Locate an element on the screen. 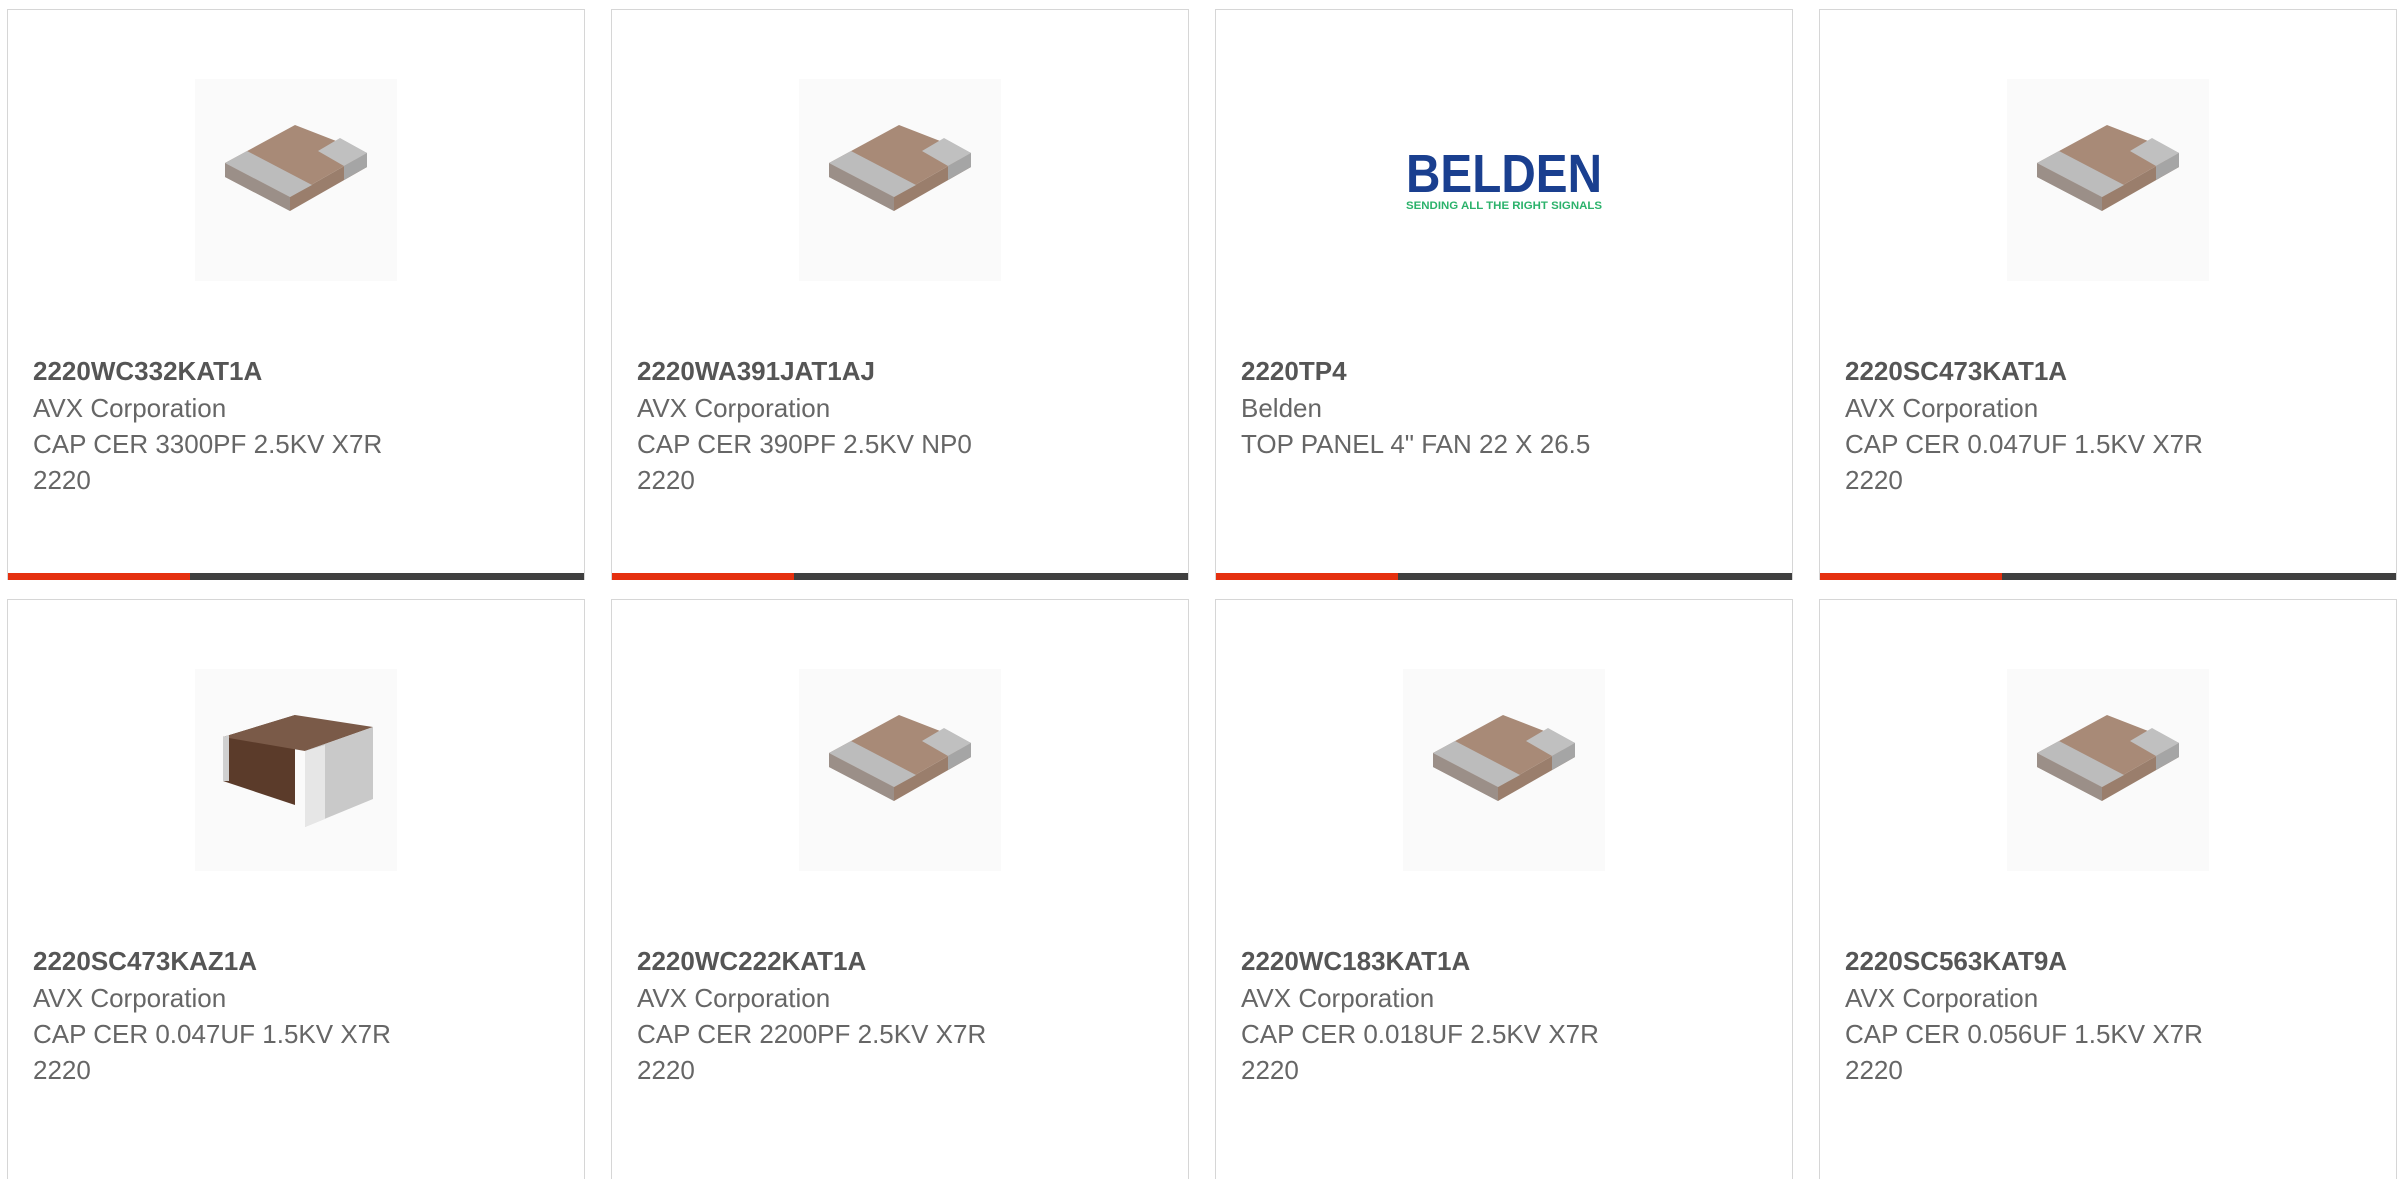 This screenshot has width=2400, height=1179. description: TOP PANEL 4" FAN 22 X 26.5 is located at coordinates (1416, 444).